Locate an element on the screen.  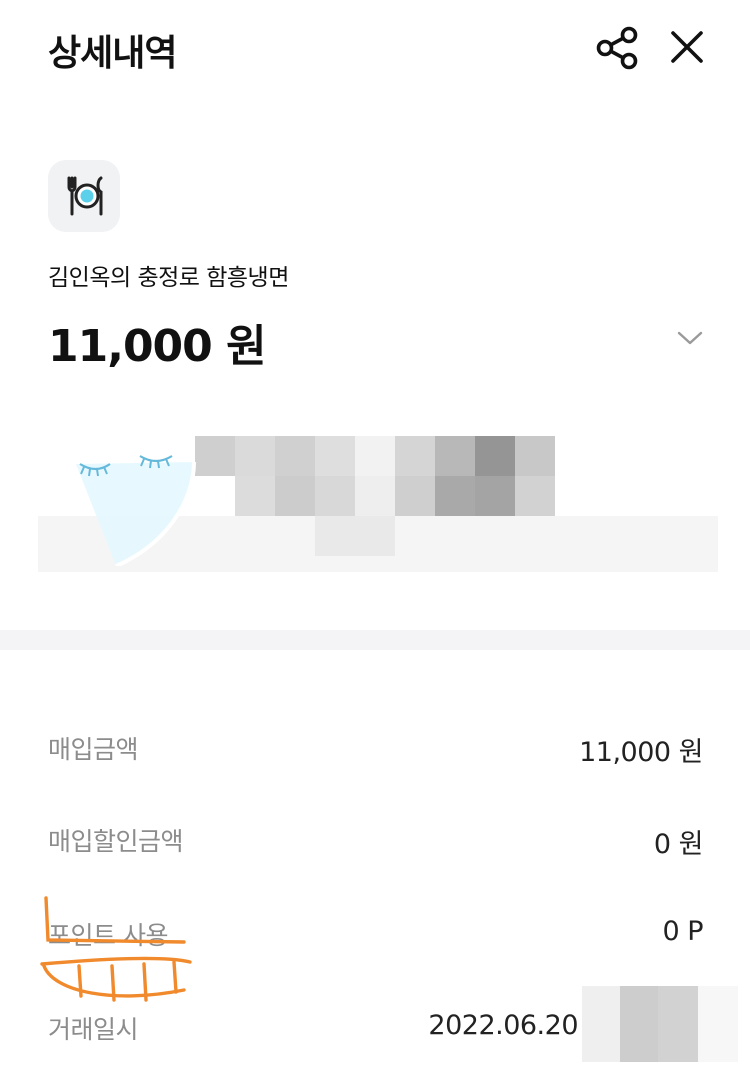
detail-value: 0 P is located at coordinates (682, 931).